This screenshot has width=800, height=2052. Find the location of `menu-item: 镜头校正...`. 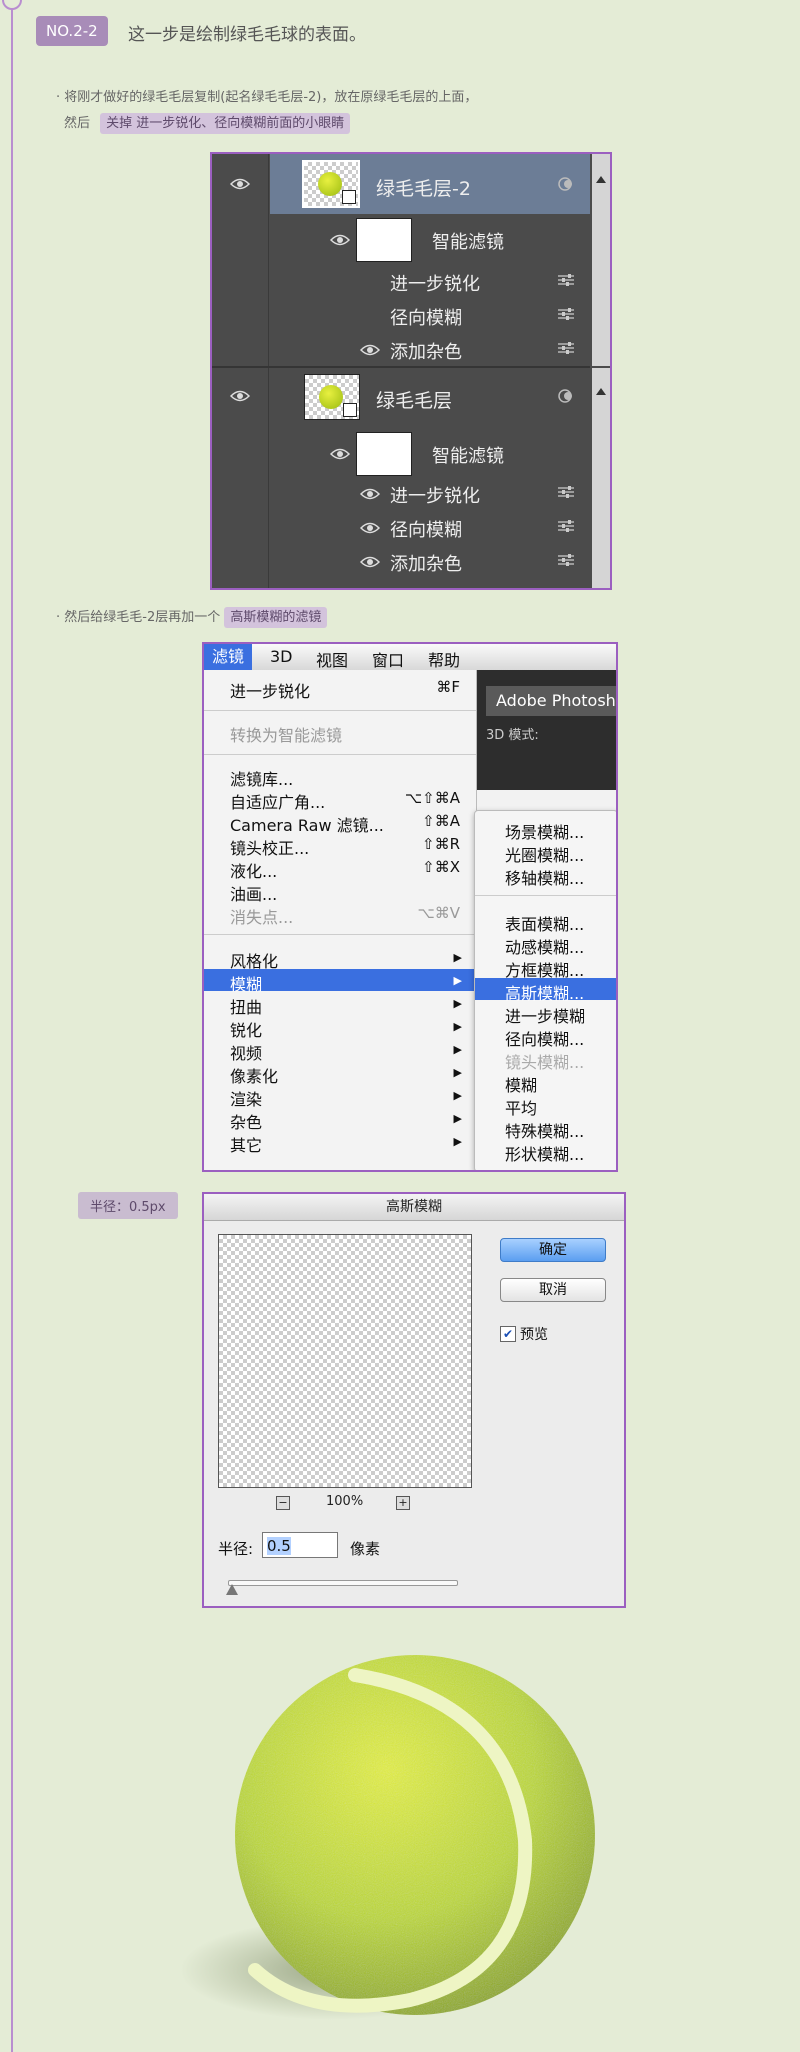

menu-item: 镜头校正... is located at coordinates (269, 847).